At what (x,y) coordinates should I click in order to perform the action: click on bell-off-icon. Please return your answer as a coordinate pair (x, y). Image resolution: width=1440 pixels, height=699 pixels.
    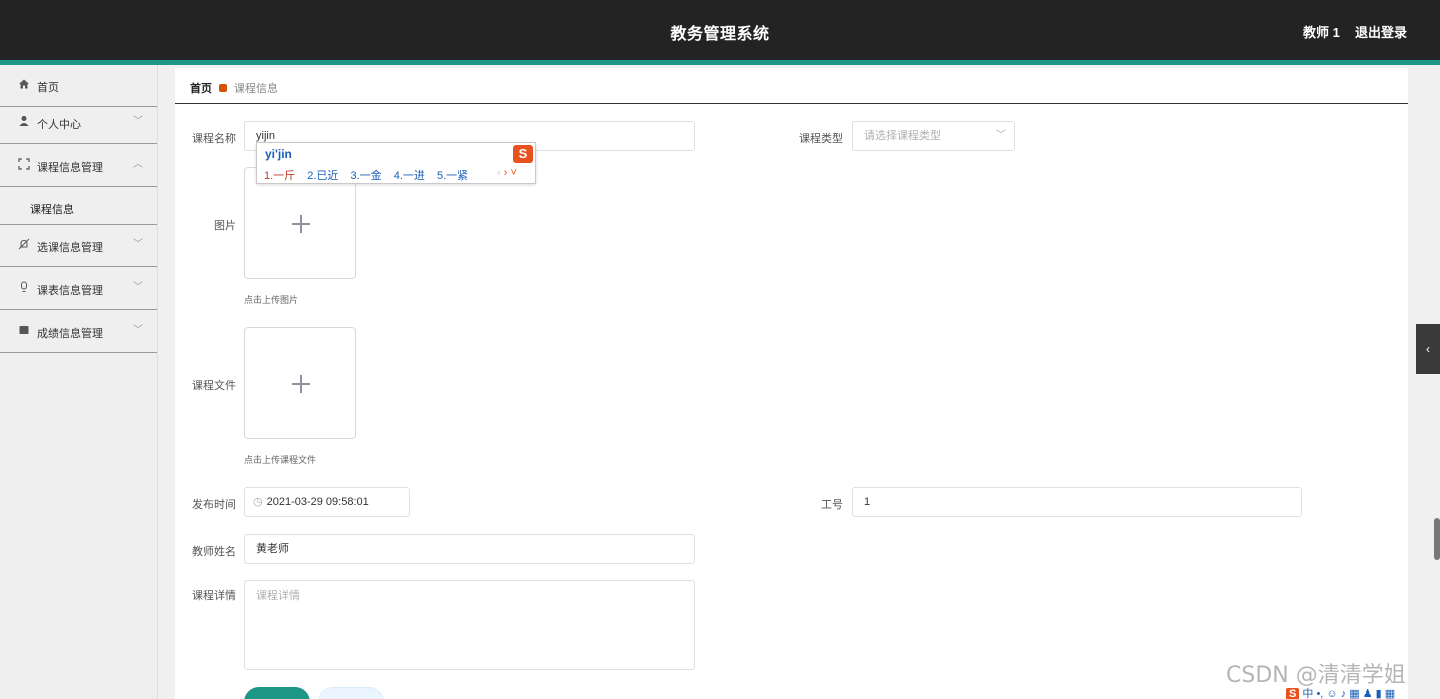
    Looking at the image, I should click on (24, 244).